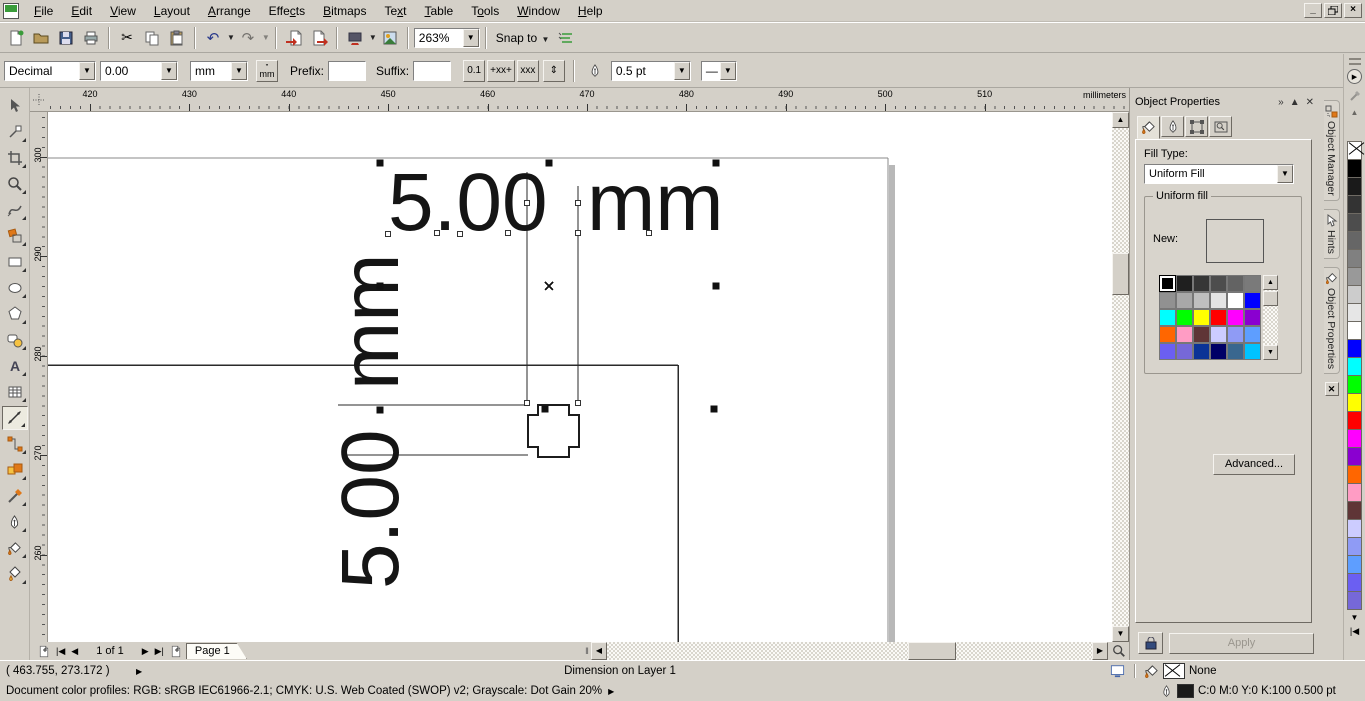 The height and width of the screenshot is (701, 1365). What do you see at coordinates (15, 470) in the screenshot?
I see `blend-tool` at bounding box center [15, 470].